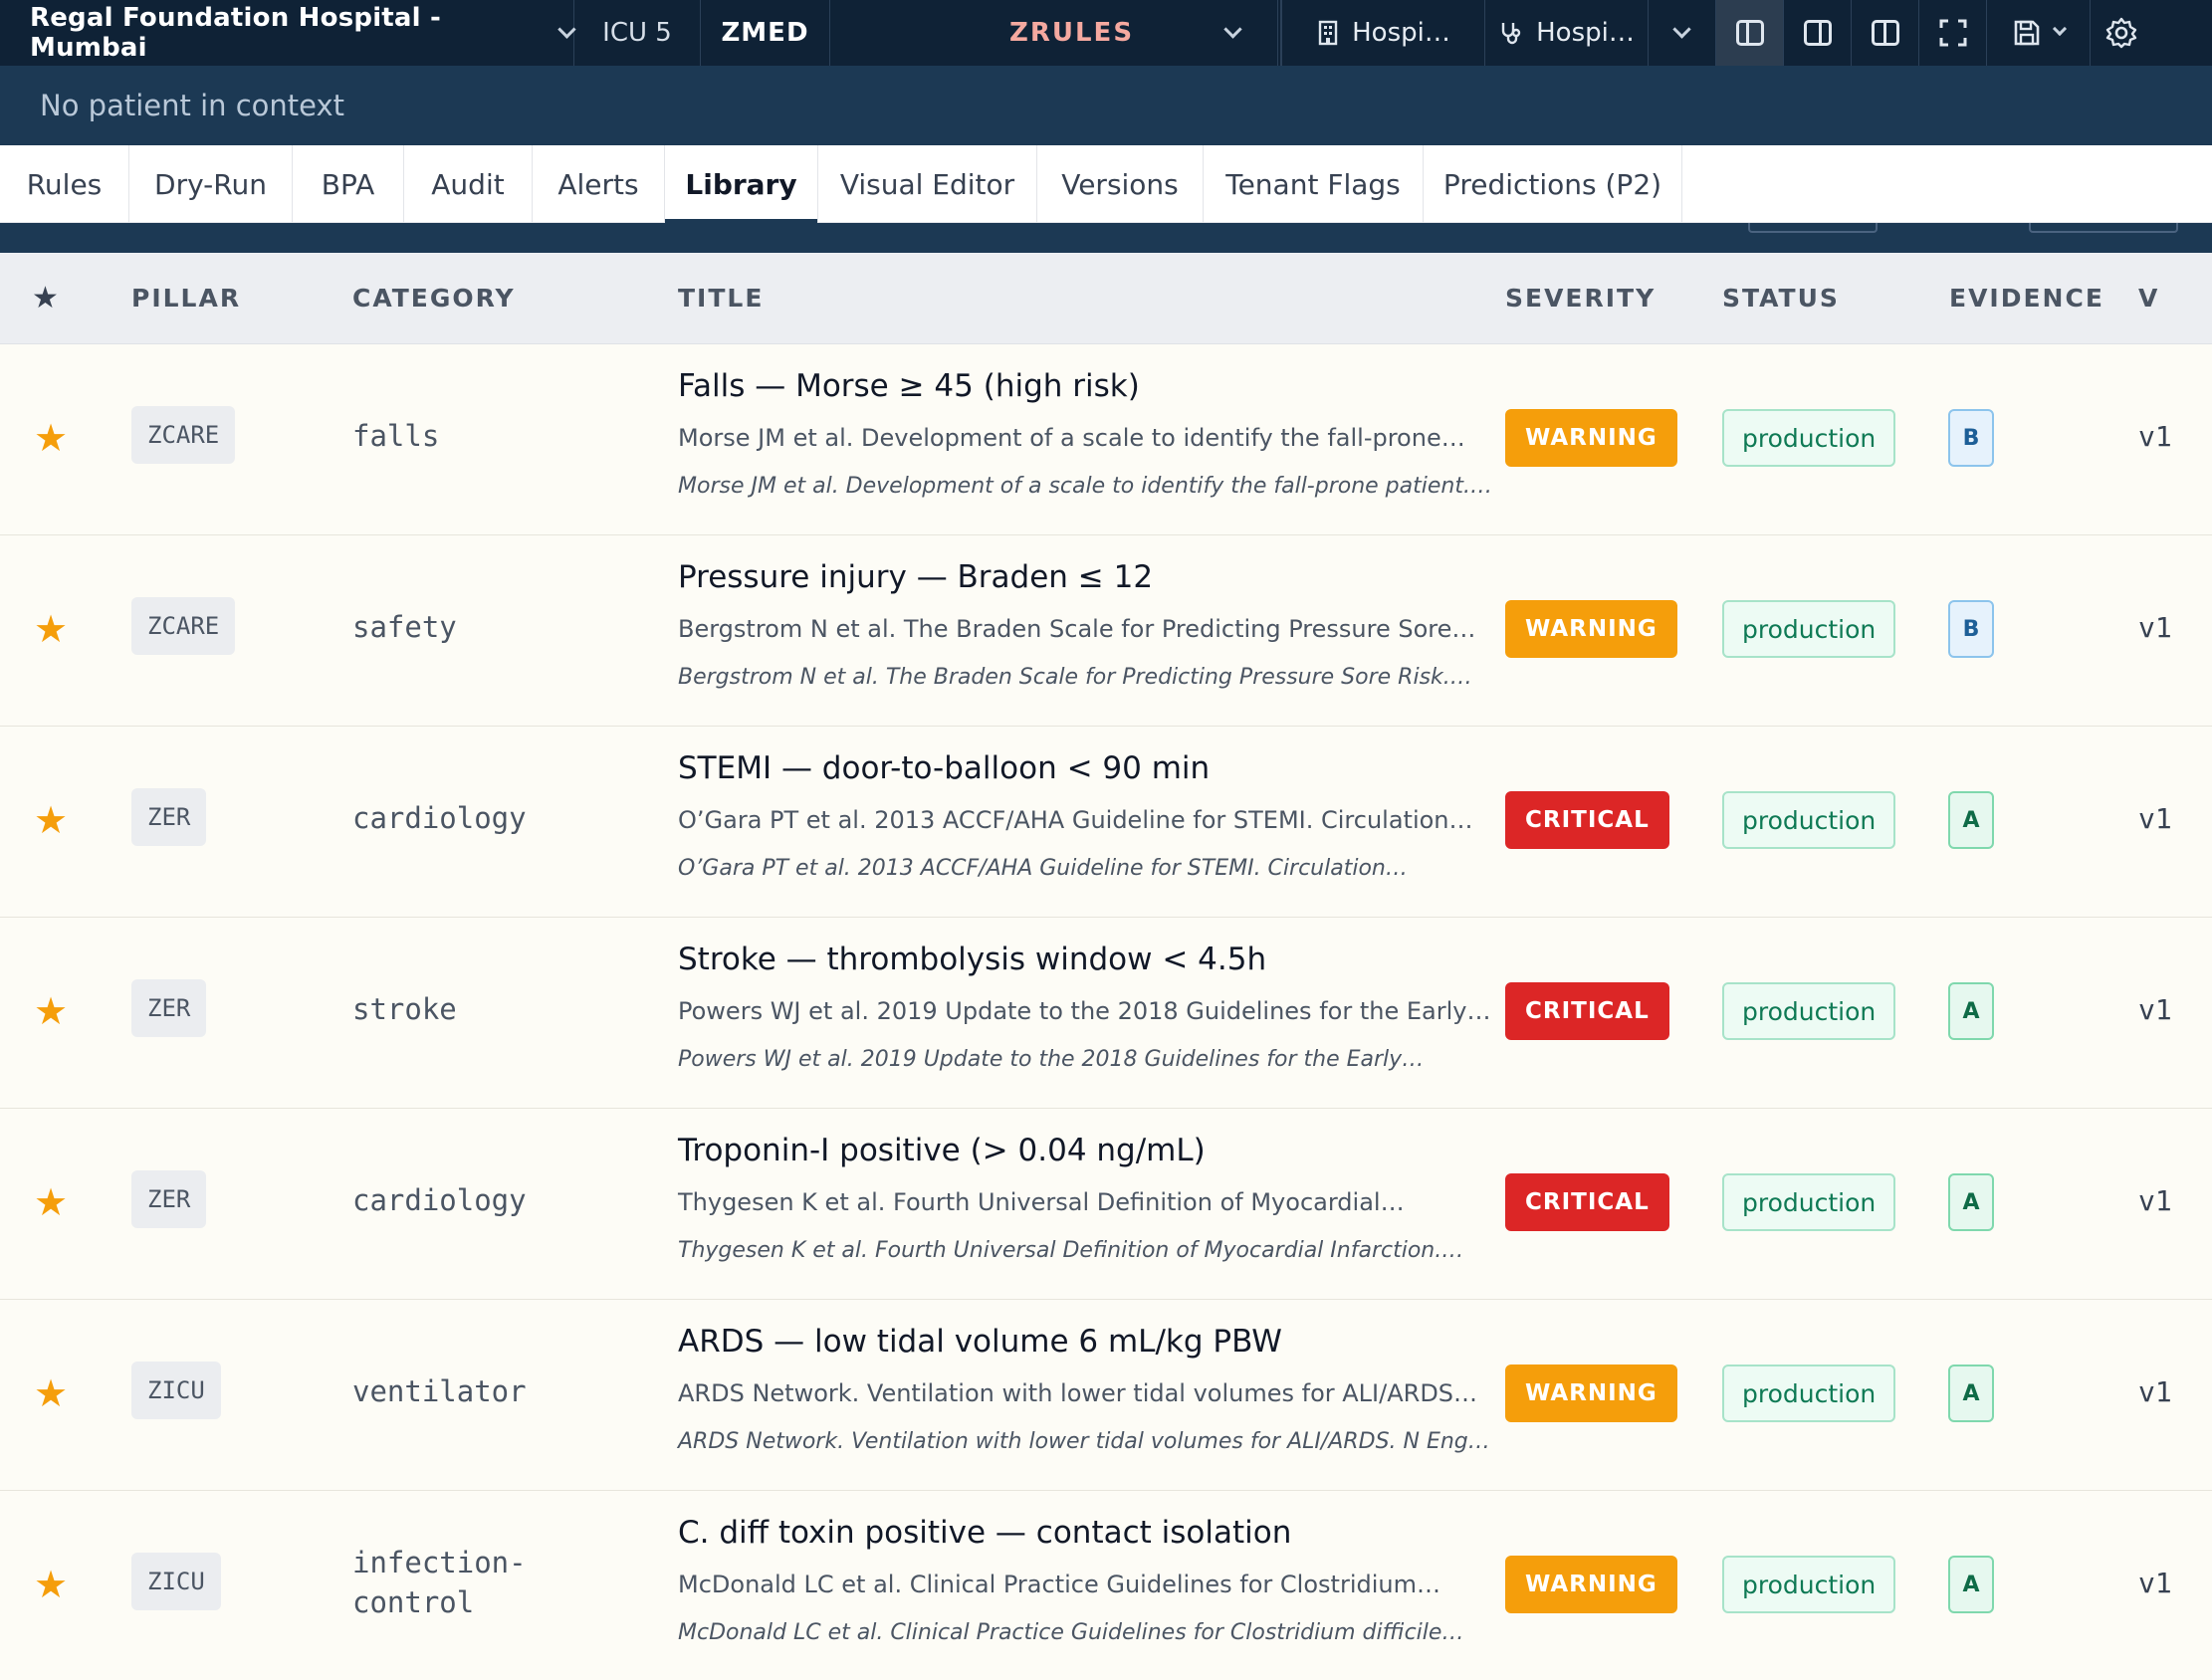 This screenshot has width=2212, height=1680. I want to click on save-menu-button, so click(2039, 33).